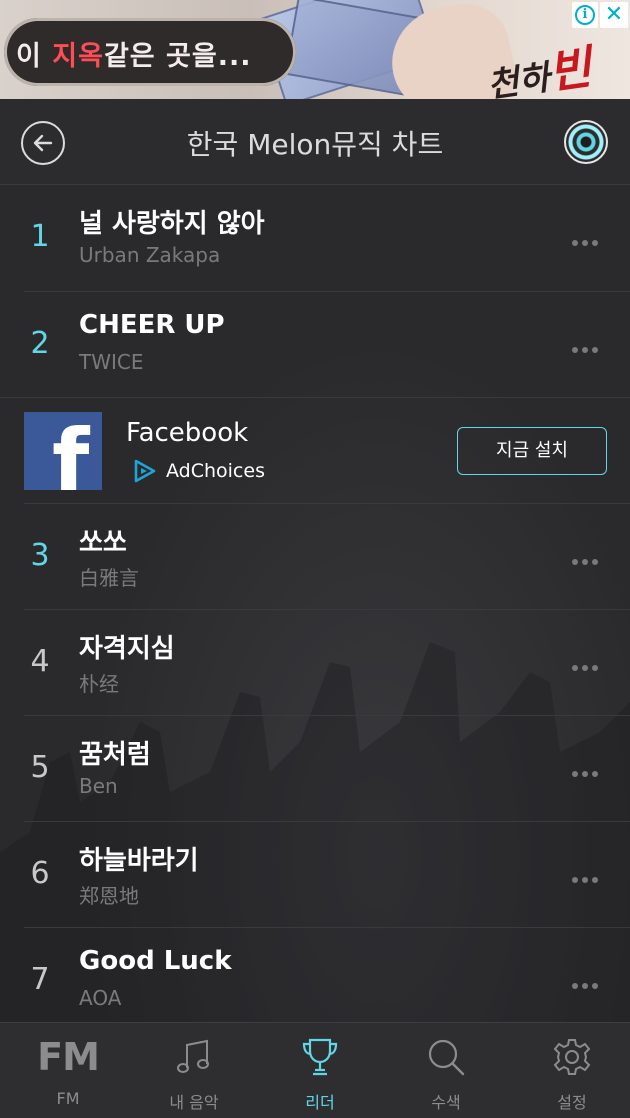 This screenshot has height=1118, width=630. What do you see at coordinates (34, 56) in the screenshot?
I see `ad-headline-prefix: 이` at bounding box center [34, 56].